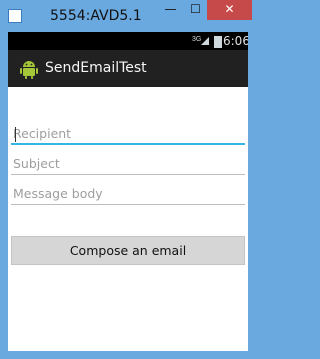 This screenshot has height=359, width=320. I want to click on message-body-field, so click(128, 194).